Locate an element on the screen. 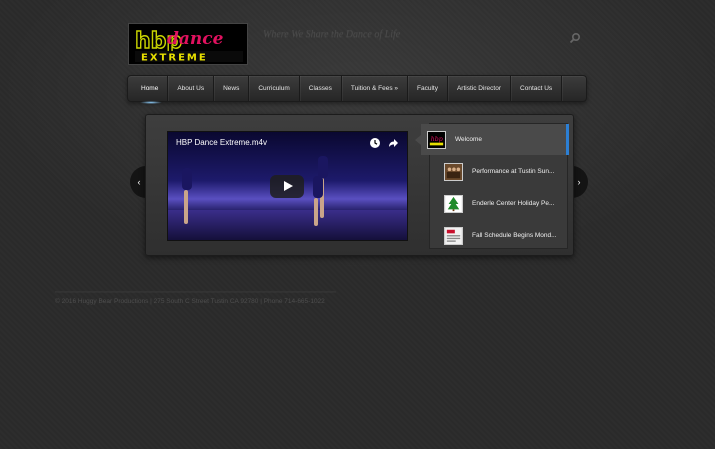 This screenshot has height=449, width=715. schedule-thumb-icon is located at coordinates (453, 235).